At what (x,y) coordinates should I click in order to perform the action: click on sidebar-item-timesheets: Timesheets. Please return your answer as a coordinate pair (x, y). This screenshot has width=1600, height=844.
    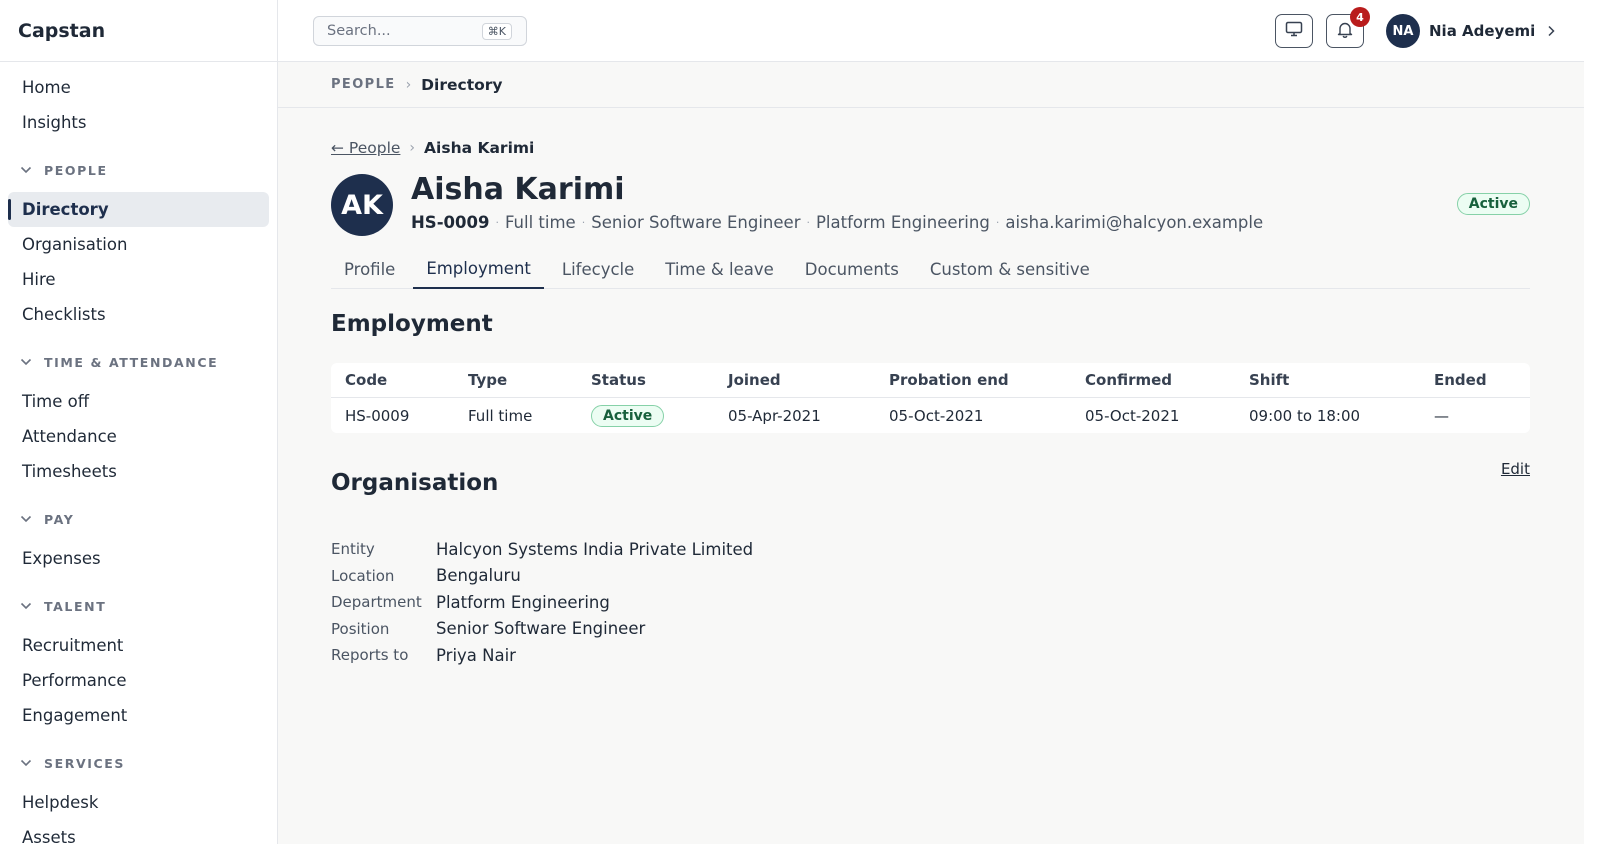
    Looking at the image, I should click on (138, 471).